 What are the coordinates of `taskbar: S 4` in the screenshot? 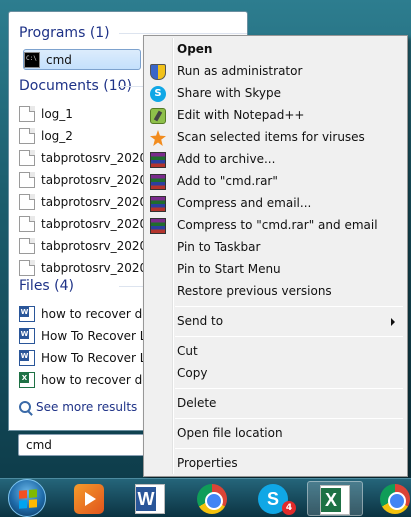 It's located at (205, 497).